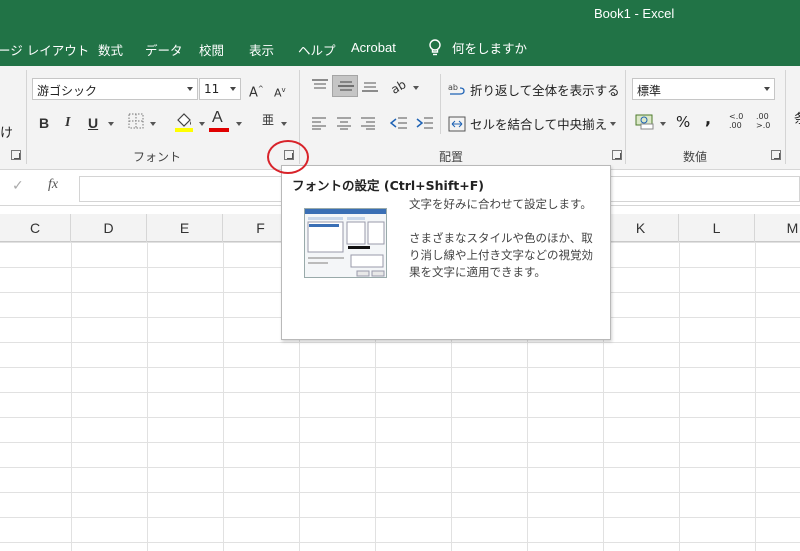 This screenshot has width=800, height=551. Describe the element at coordinates (617, 155) in the screenshot. I see `alignment-settings-launcher` at that location.